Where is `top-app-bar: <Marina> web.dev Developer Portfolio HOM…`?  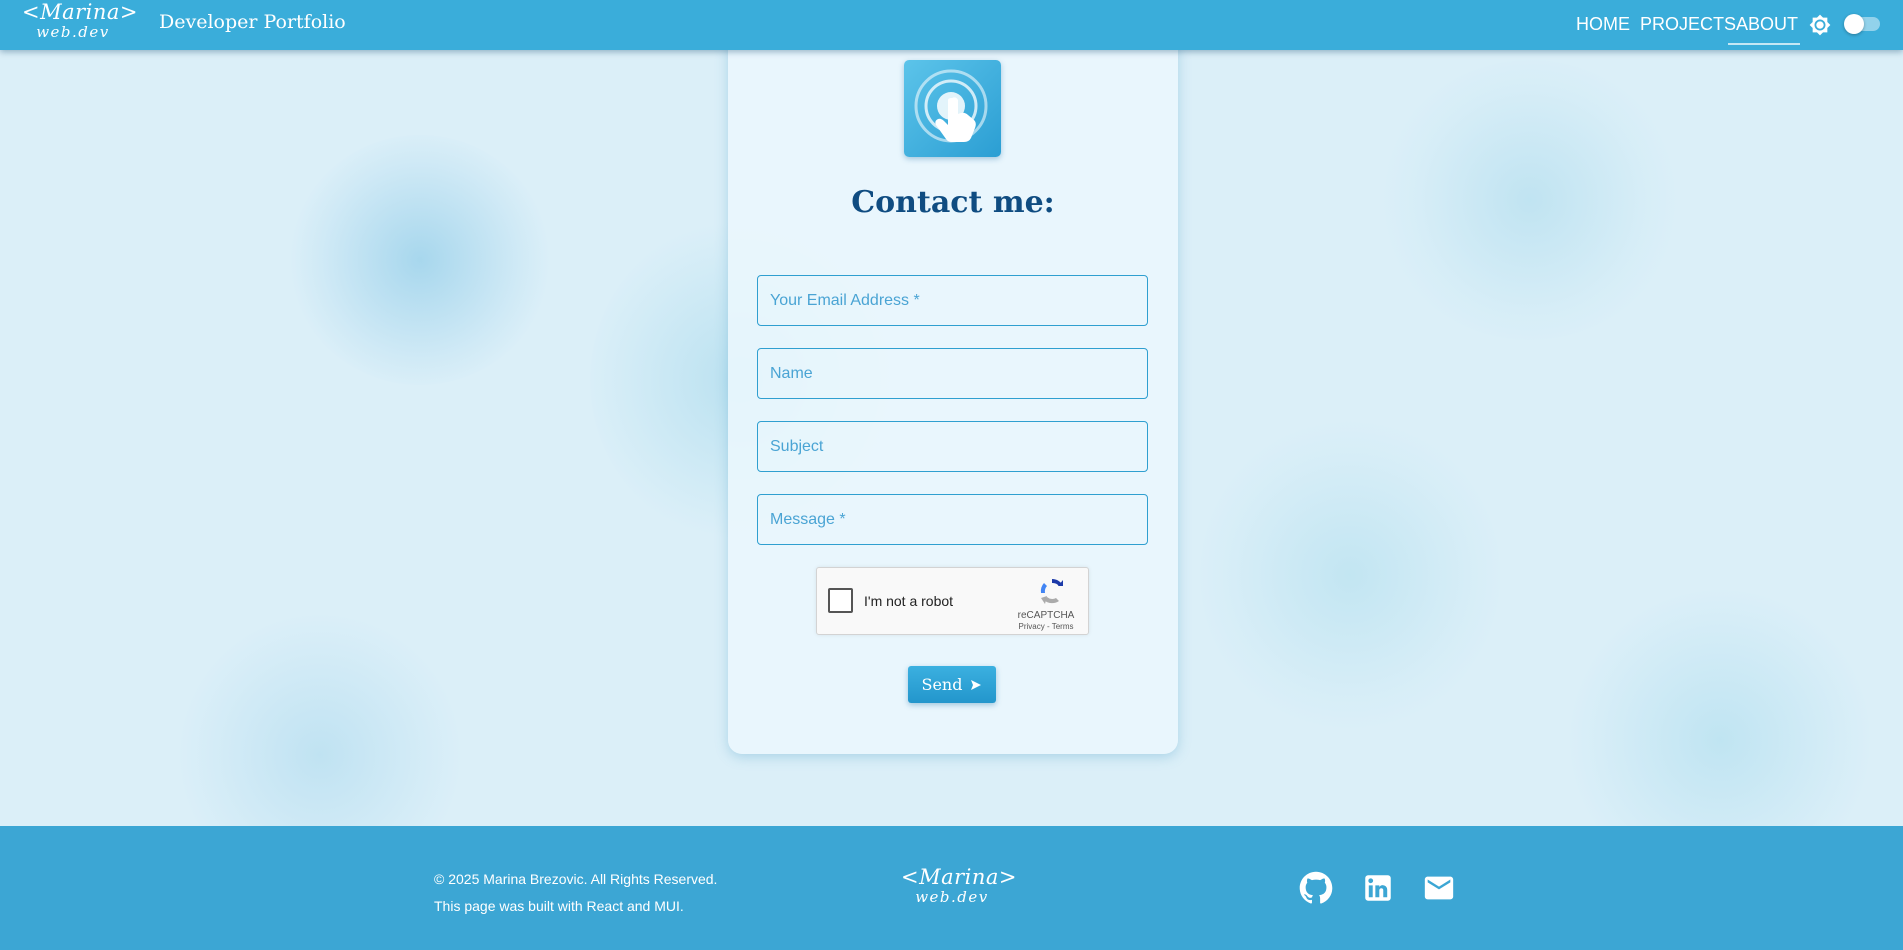
top-app-bar: <Marina> web.dev Developer Portfolio HOM… is located at coordinates (951, 25).